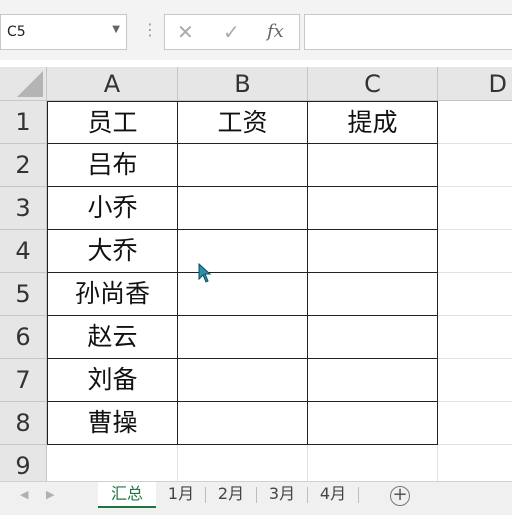 This screenshot has height=515, width=512. What do you see at coordinates (475, 463) in the screenshot?
I see `cell-d9` at bounding box center [475, 463].